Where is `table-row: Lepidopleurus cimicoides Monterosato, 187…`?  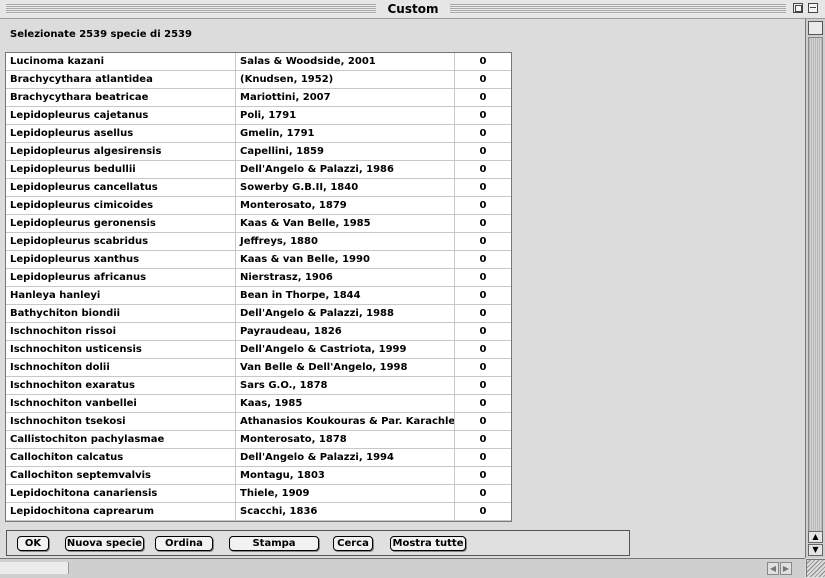 table-row: Lepidopleurus cimicoides Monterosato, 187… is located at coordinates (258, 206).